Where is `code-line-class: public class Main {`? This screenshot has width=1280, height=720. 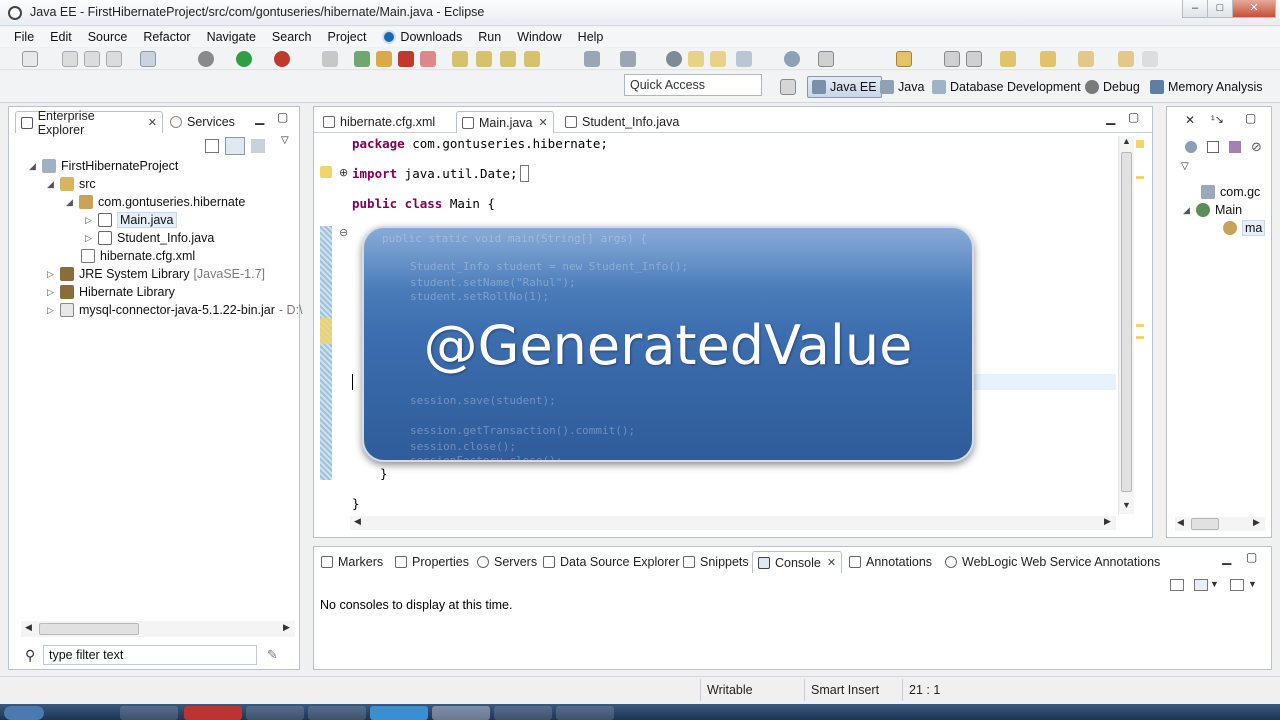
code-line-class: public class Main { is located at coordinates (423, 203).